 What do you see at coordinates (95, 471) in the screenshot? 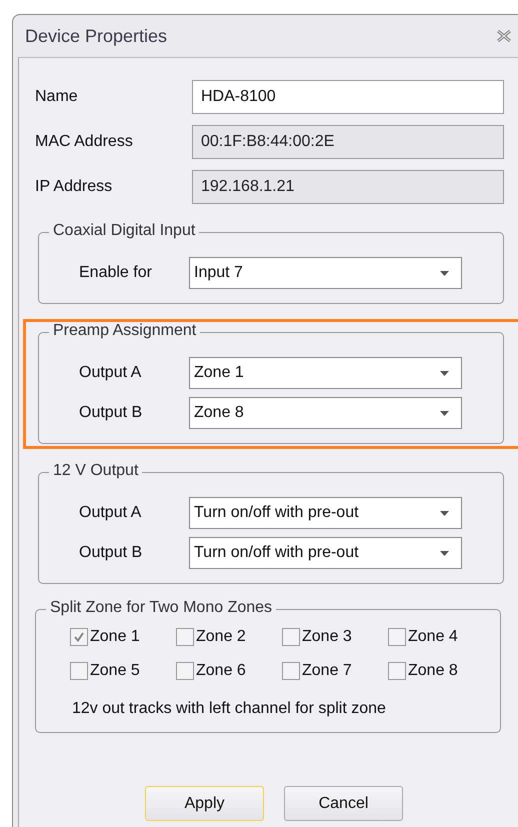
I see `group-title: 12 V Output` at bounding box center [95, 471].